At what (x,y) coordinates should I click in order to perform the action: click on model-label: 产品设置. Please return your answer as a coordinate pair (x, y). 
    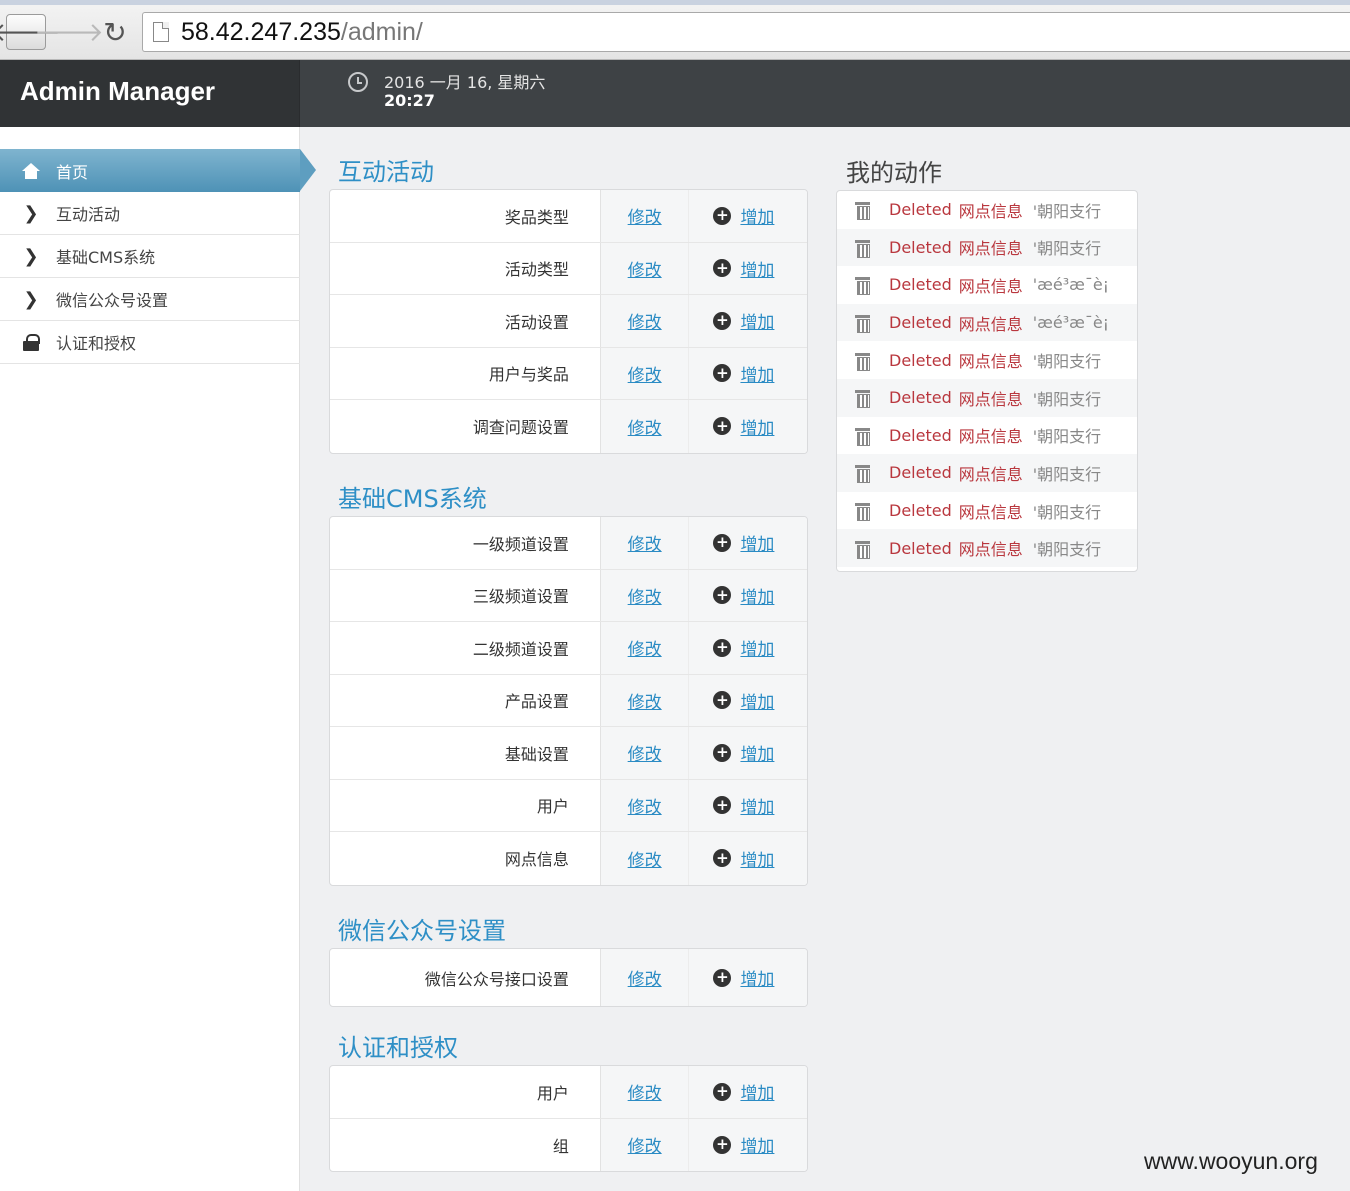
    Looking at the image, I should click on (465, 701).